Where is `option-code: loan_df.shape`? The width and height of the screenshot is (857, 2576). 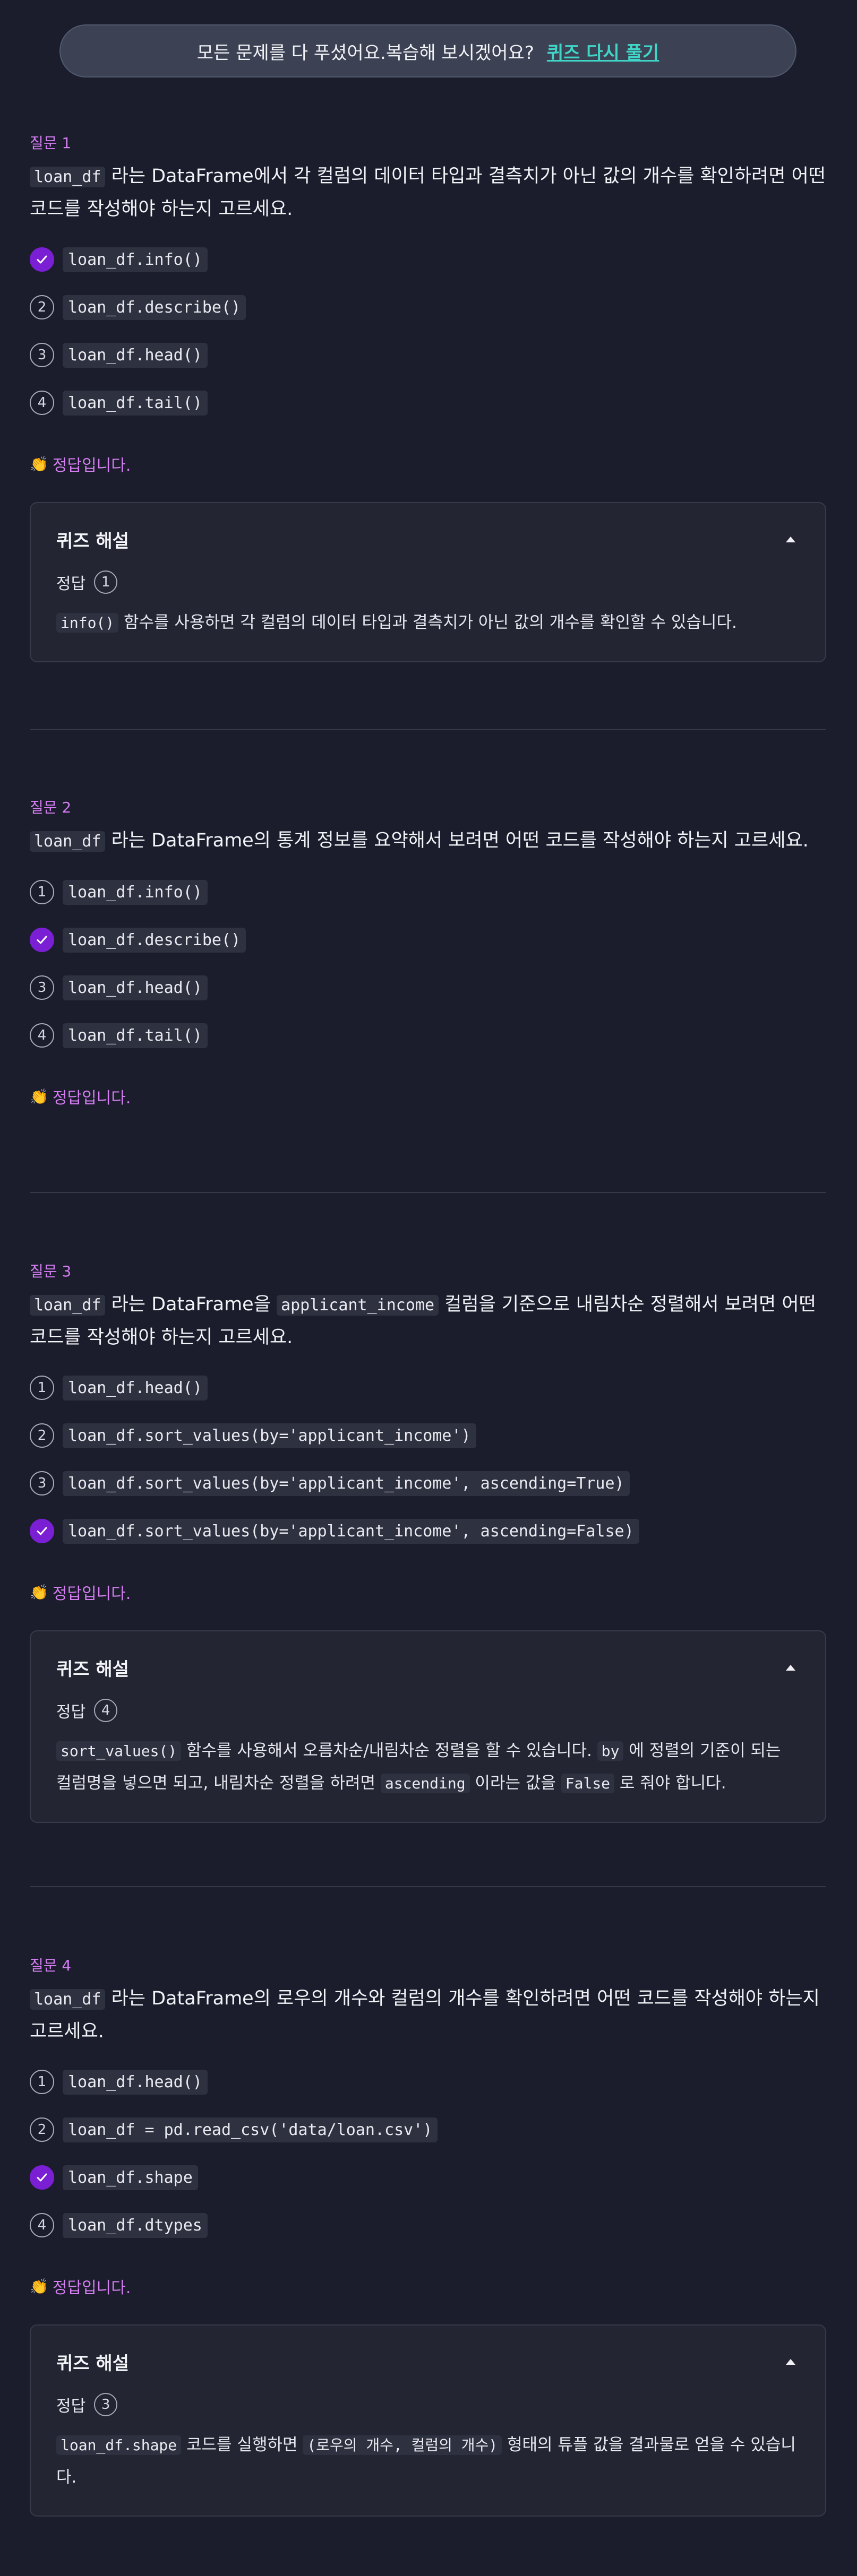 option-code: loan_df.shape is located at coordinates (130, 2177).